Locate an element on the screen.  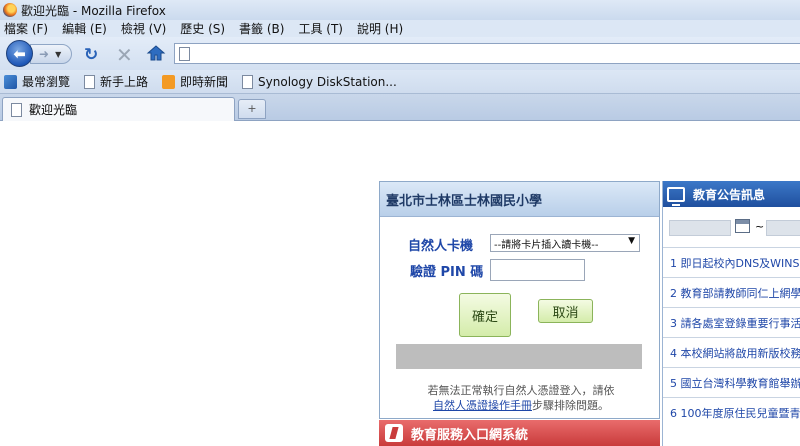
tab-label: 歡迎光臨 is located at coordinates (53, 110).